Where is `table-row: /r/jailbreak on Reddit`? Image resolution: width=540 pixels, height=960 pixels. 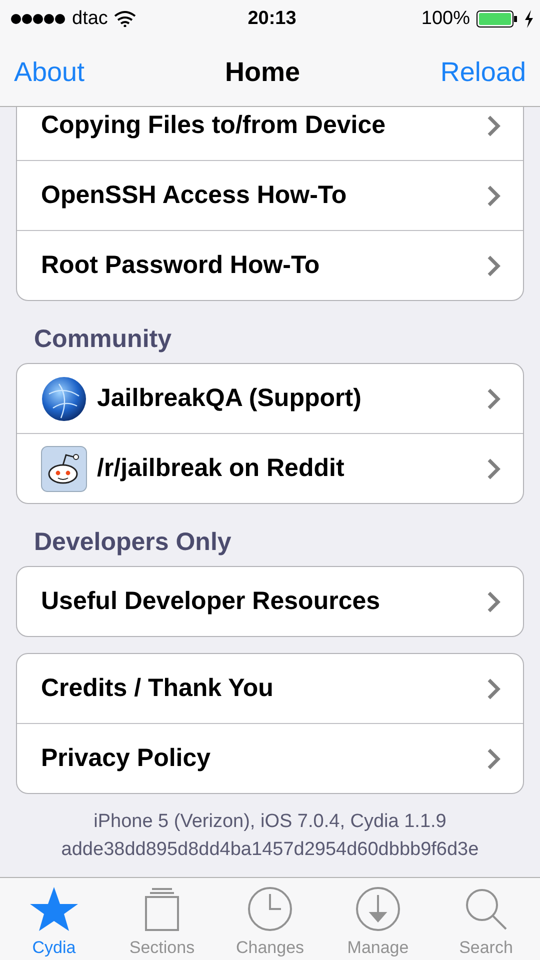
table-row: /r/jailbreak on Reddit is located at coordinates (270, 468).